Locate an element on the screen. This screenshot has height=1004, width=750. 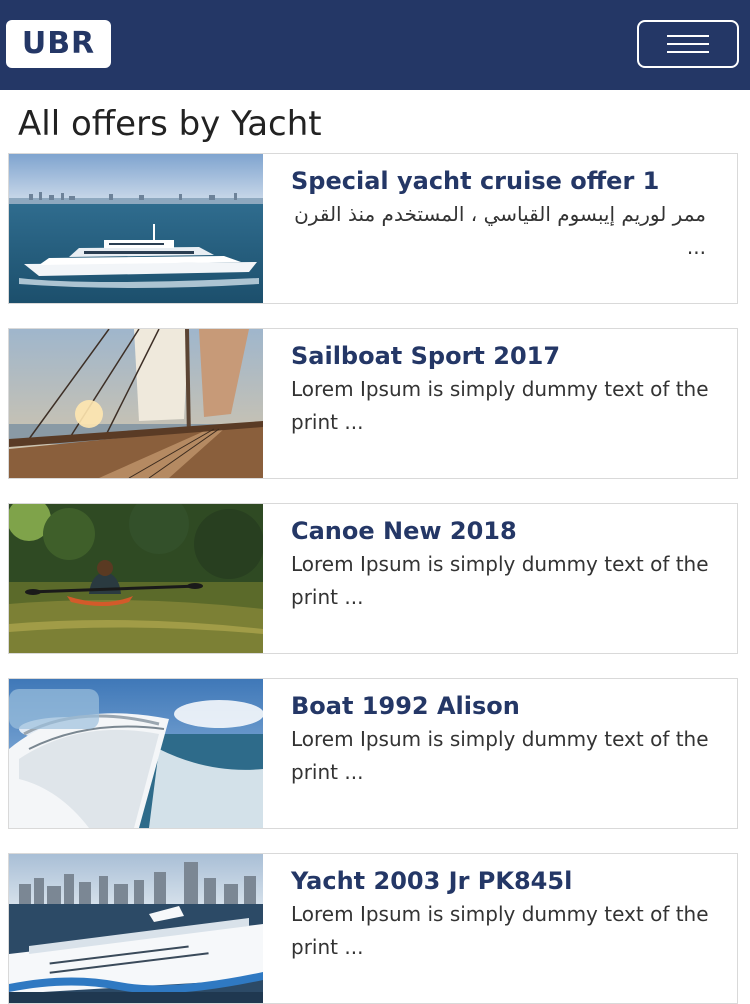
offer-title: Sailboat Sport 2017 is located at coordinates (508, 356).